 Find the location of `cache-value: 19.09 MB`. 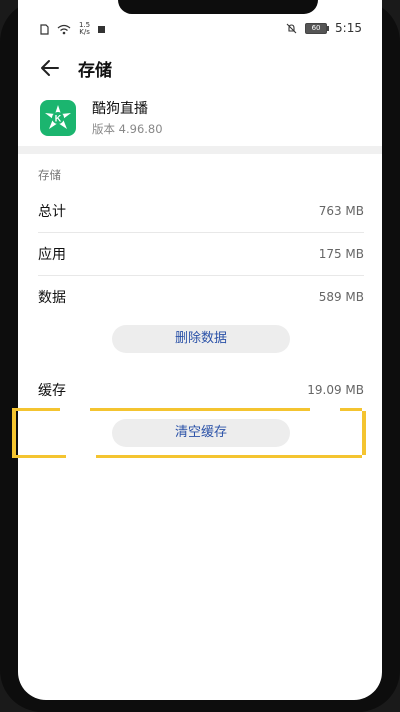

cache-value: 19.09 MB is located at coordinates (335, 390).